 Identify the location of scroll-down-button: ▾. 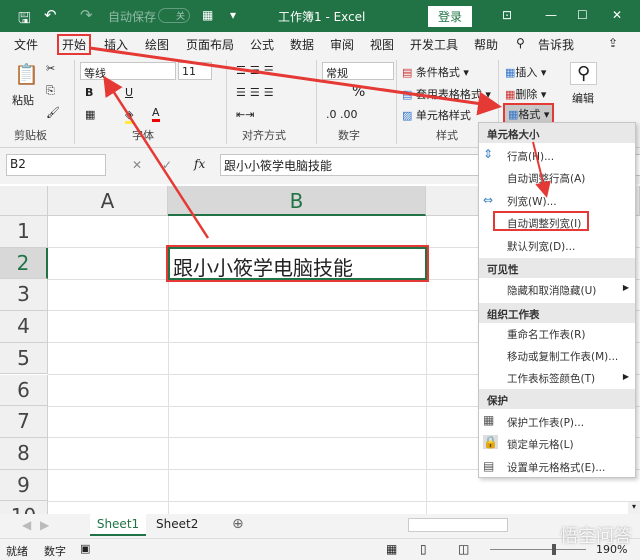
(634, 508).